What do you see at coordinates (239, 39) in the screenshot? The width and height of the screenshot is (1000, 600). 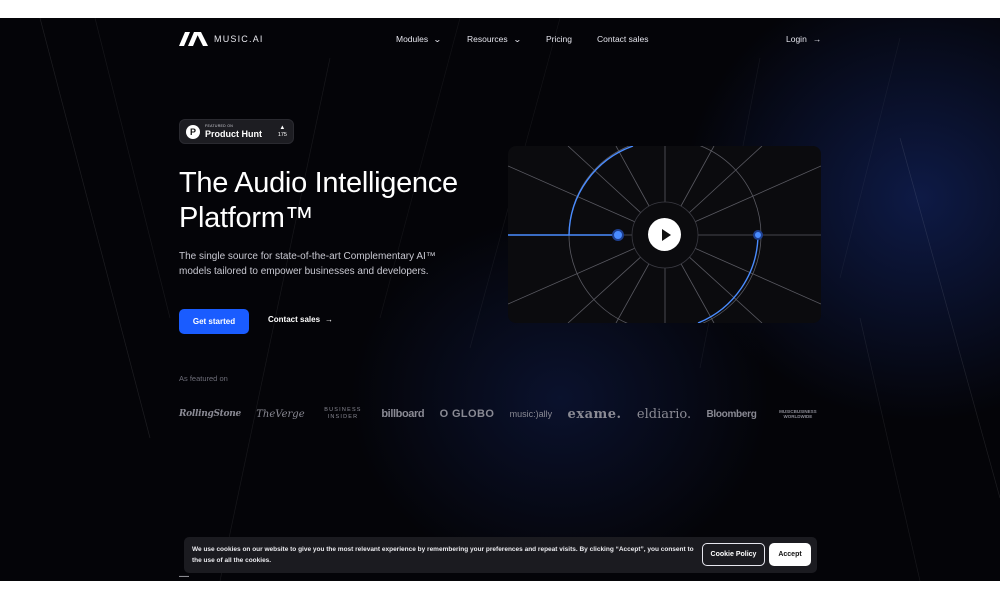 I see `brand-name: MUSIC.AI` at bounding box center [239, 39].